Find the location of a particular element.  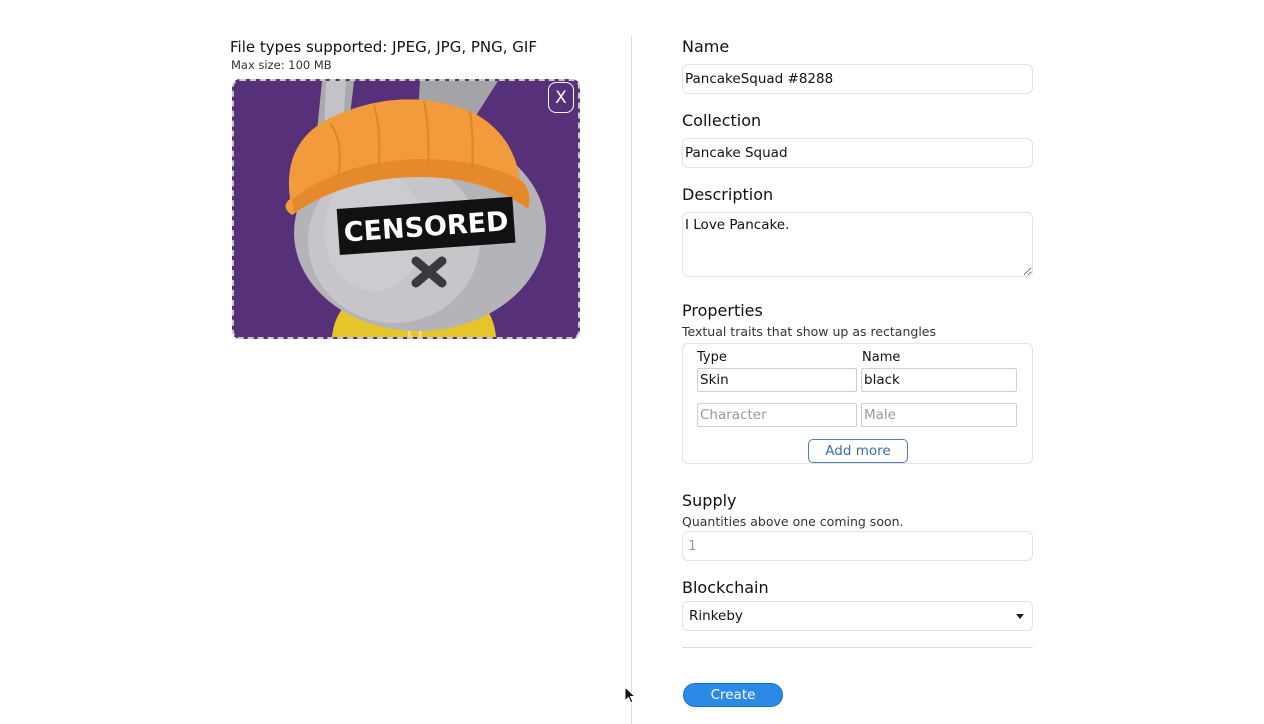

max-size-text: Max size: 100 MB is located at coordinates (281, 65).